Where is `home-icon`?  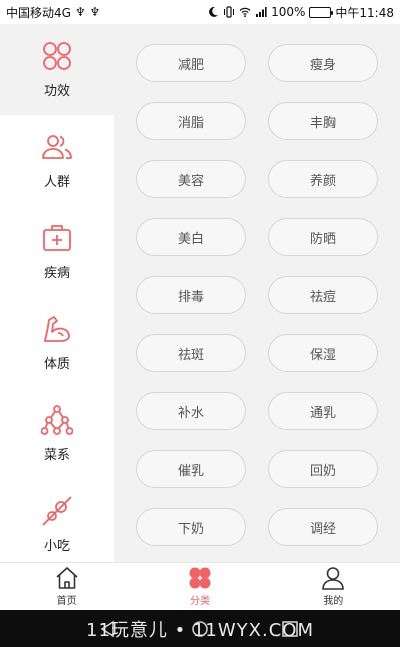 home-icon is located at coordinates (67, 578).